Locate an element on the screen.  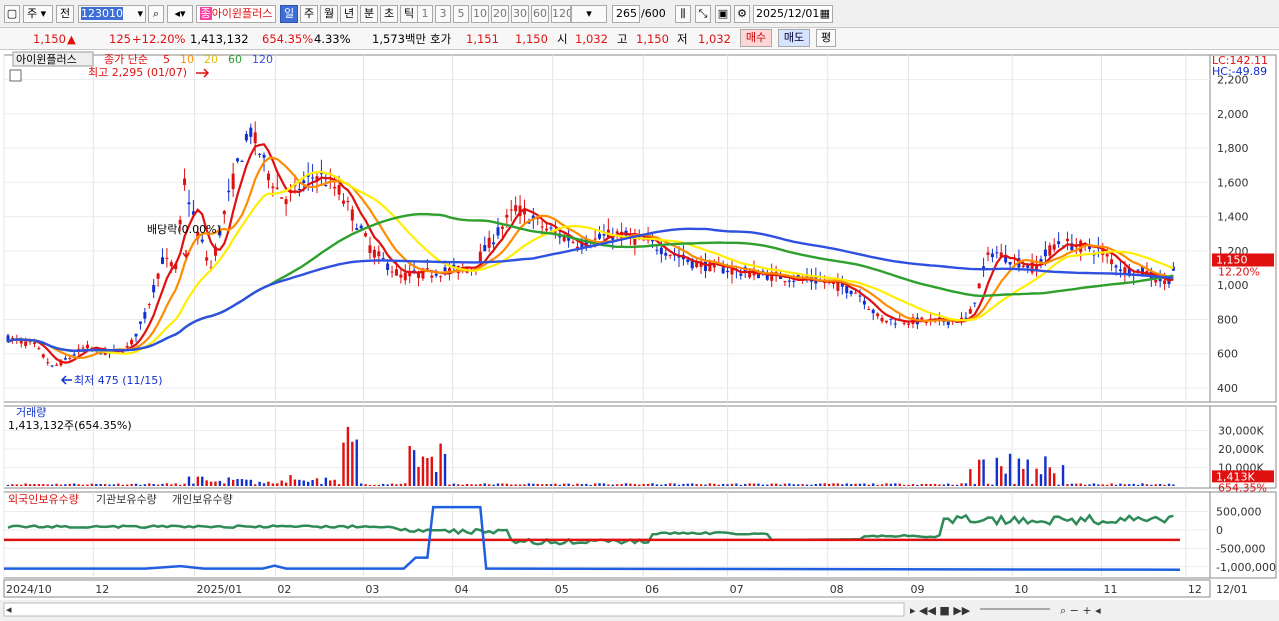
min-price-note: 최저 475 (11/15) is located at coordinates (118, 380).